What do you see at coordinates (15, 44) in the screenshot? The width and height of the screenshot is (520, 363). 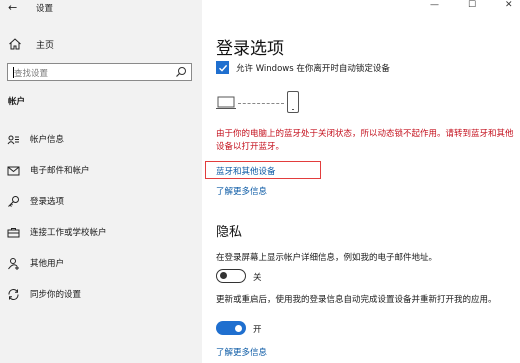 I see `home-icon` at bounding box center [15, 44].